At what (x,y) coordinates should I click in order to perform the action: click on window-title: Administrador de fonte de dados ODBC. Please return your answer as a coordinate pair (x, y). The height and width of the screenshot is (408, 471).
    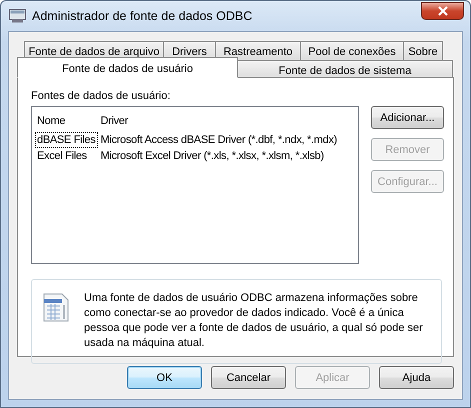
    Looking at the image, I should click on (143, 16).